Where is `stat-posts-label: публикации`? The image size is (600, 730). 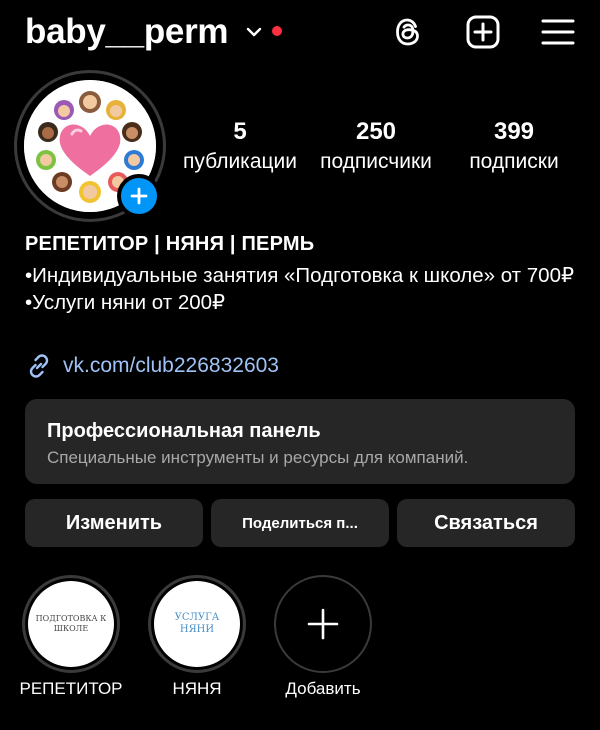 stat-posts-label: публикации is located at coordinates (240, 161).